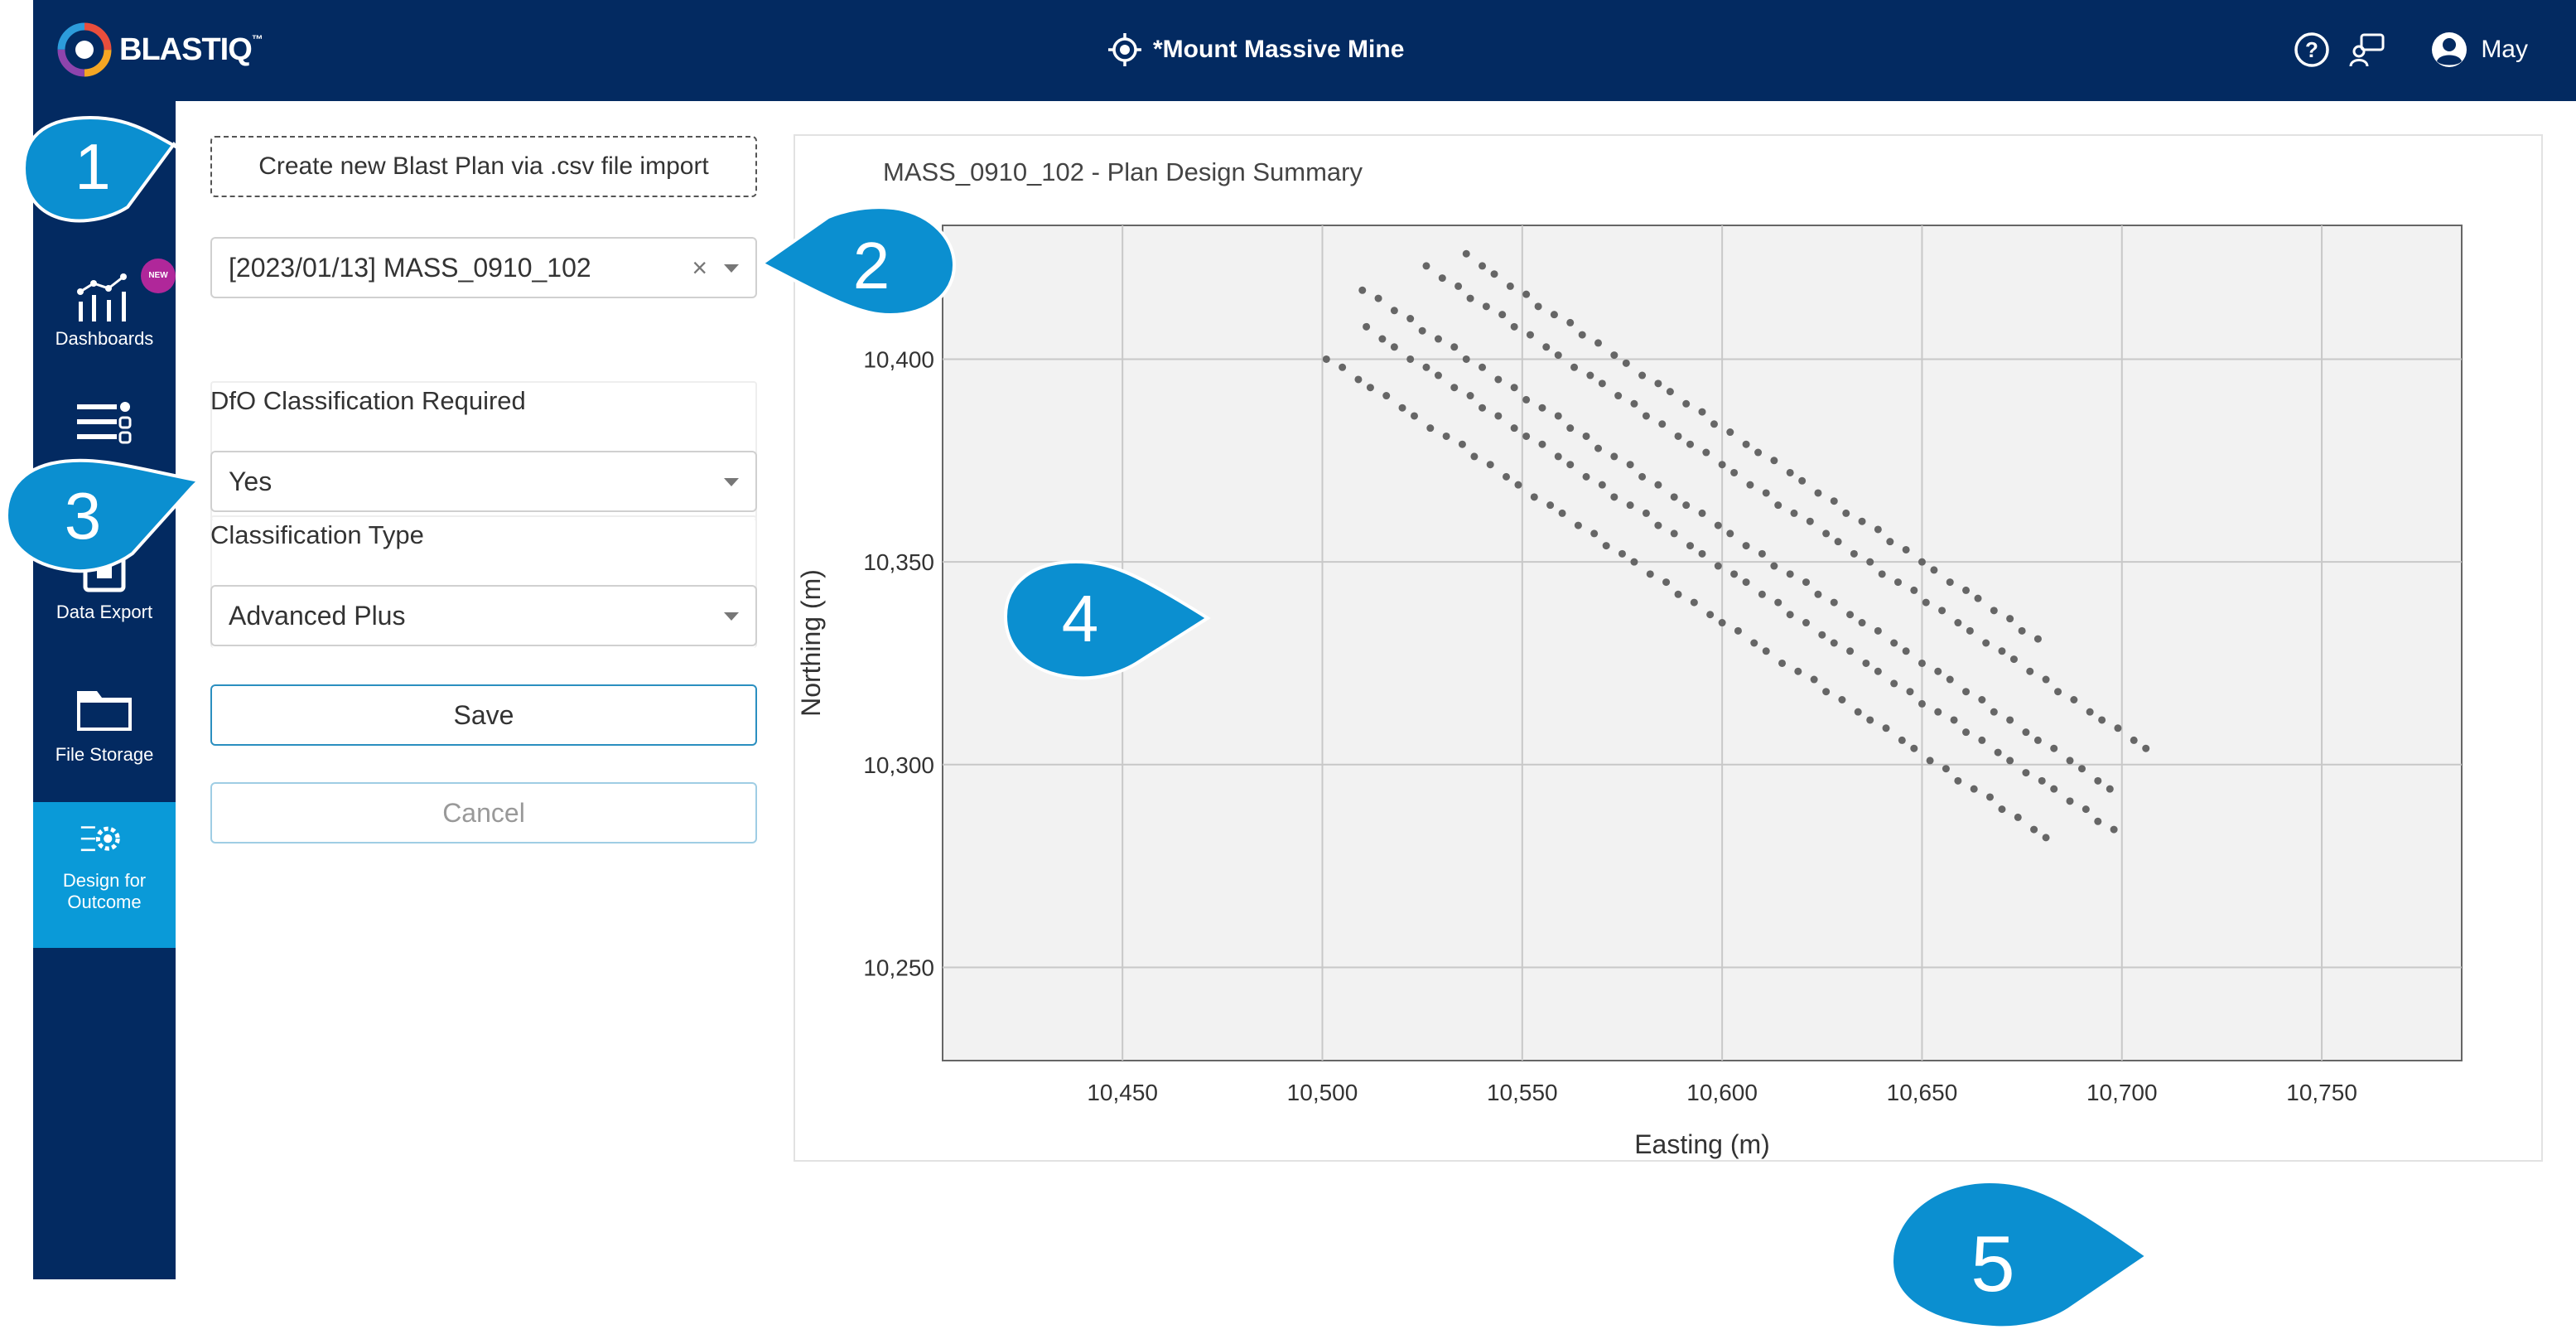 The image size is (2576, 1339). Describe the element at coordinates (368, 400) in the screenshot. I see `dfo-classification-label: DfO Classification Required` at that location.